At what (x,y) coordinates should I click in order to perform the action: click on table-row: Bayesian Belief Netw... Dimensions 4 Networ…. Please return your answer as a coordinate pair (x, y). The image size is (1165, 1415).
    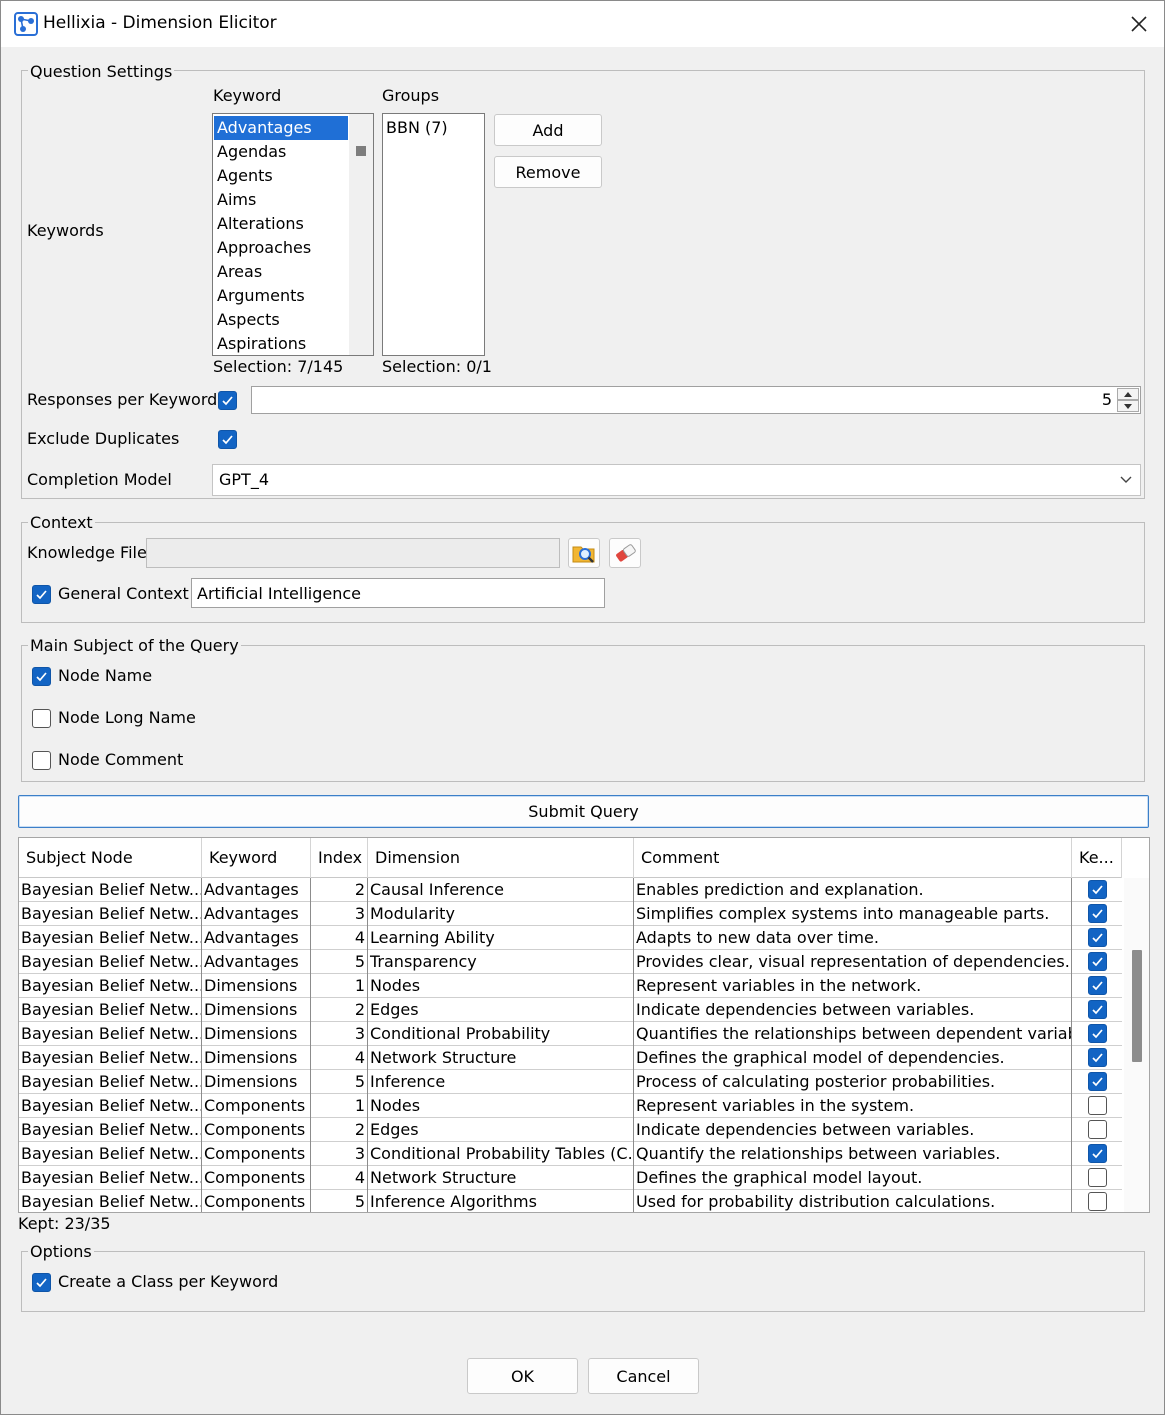
    Looking at the image, I should click on (570, 1058).